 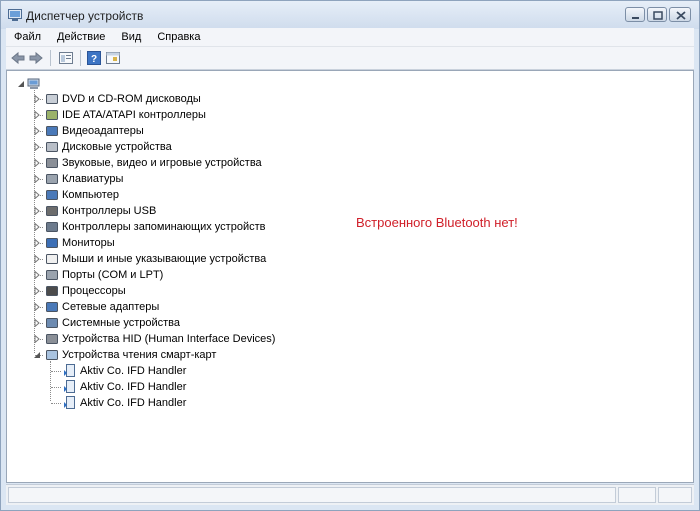 What do you see at coordinates (52, 195) in the screenshot?
I see `computer-icon` at bounding box center [52, 195].